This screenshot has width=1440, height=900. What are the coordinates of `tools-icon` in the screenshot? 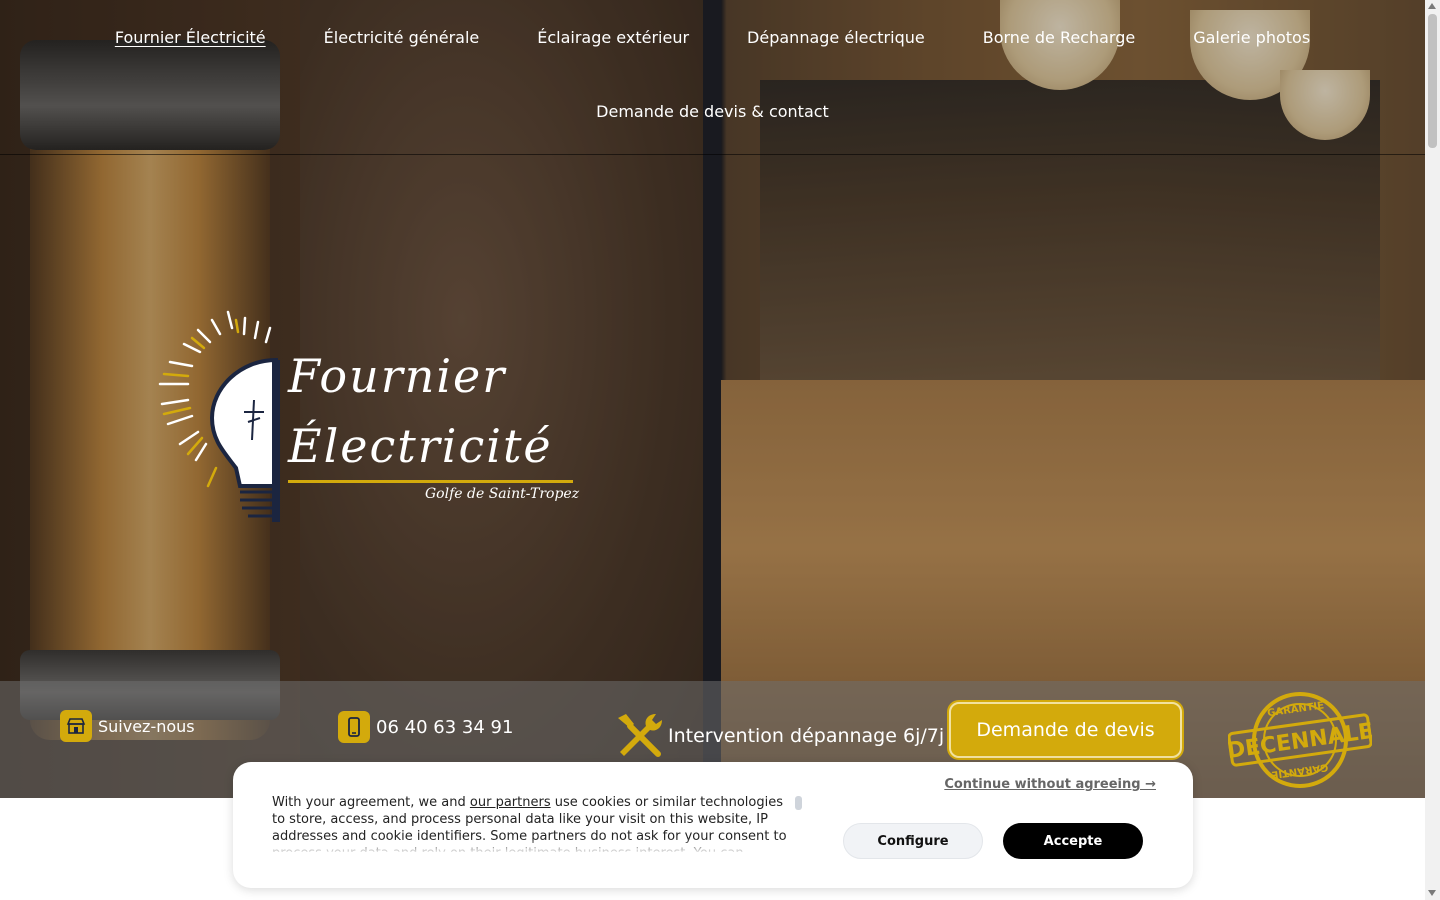 It's located at (640, 735).